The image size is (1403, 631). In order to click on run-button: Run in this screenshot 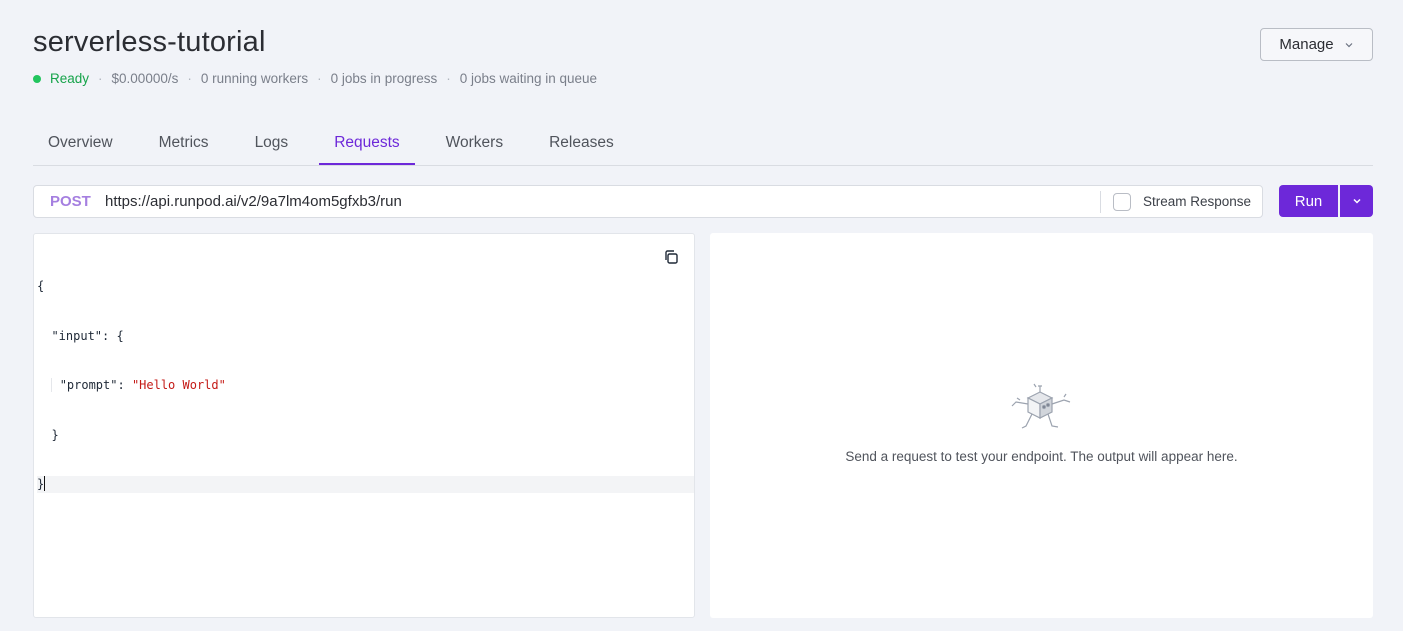, I will do `click(1308, 201)`.